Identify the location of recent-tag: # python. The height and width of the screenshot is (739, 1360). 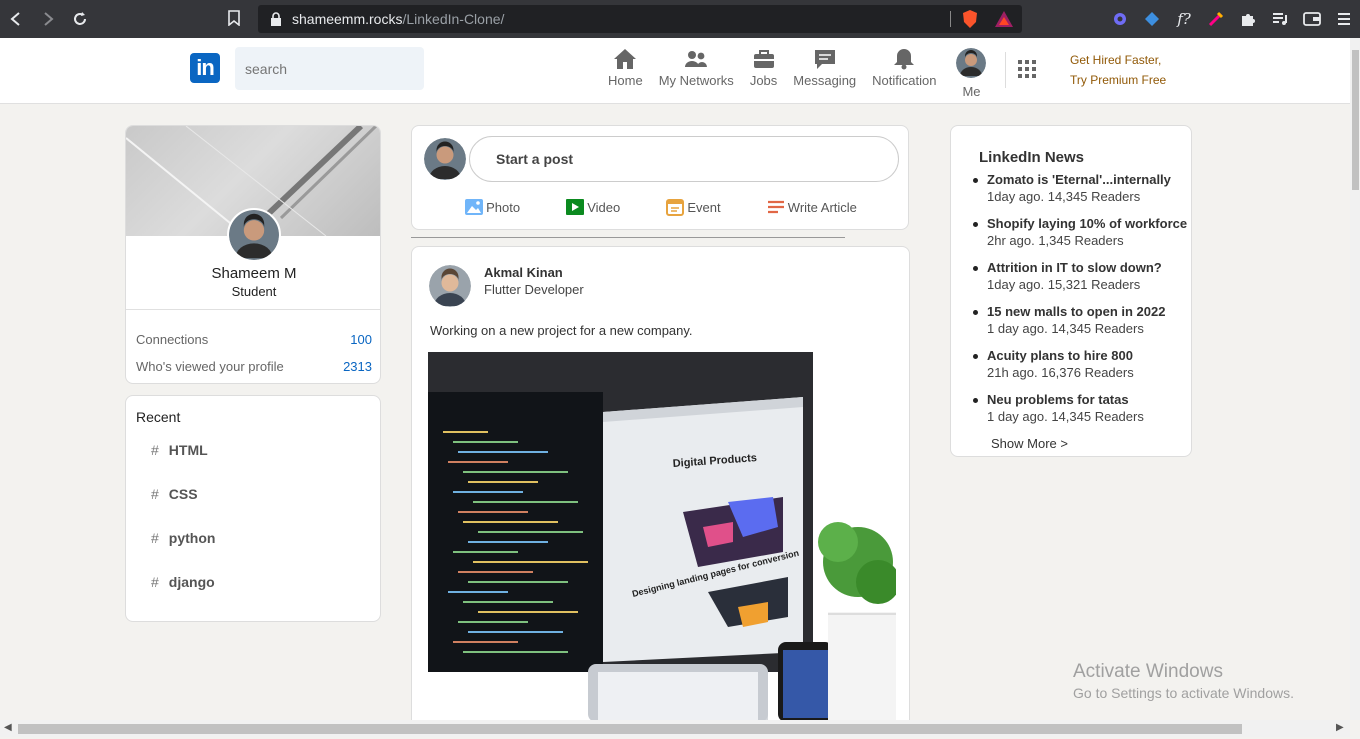
(183, 538).